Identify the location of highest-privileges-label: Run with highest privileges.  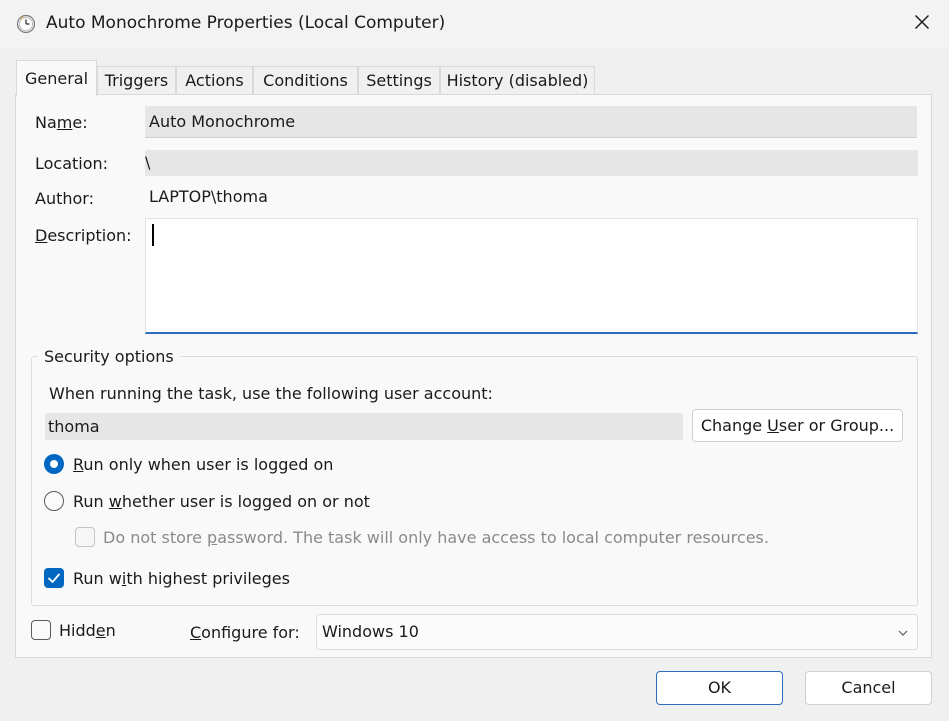
(181, 578).